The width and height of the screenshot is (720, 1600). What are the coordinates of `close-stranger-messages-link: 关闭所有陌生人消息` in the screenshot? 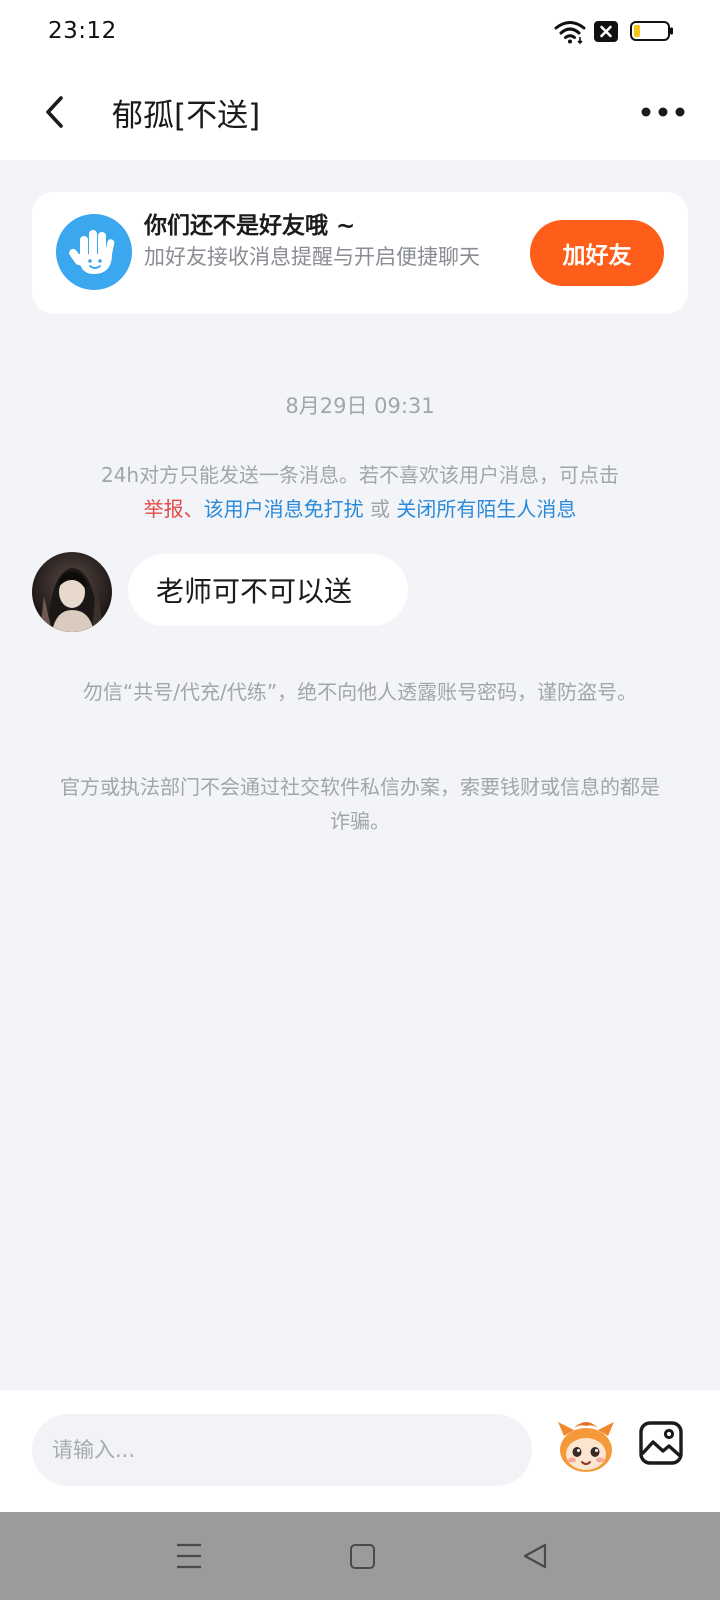 It's located at (486, 509).